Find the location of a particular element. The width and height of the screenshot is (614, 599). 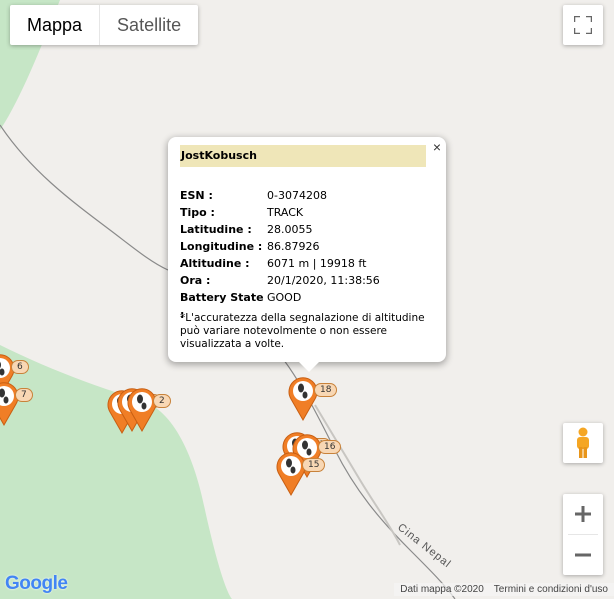

detail-key: Ora : is located at coordinates (195, 280).